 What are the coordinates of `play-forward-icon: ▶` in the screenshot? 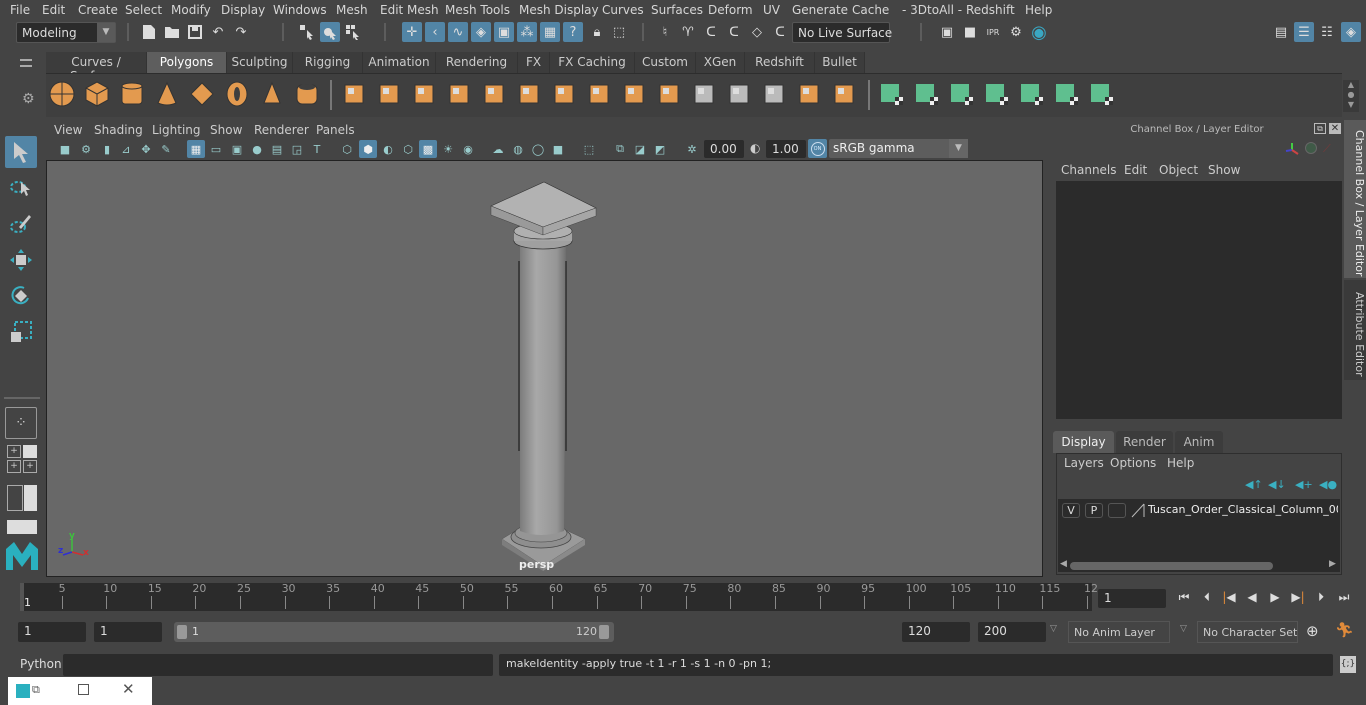 It's located at (1275, 597).